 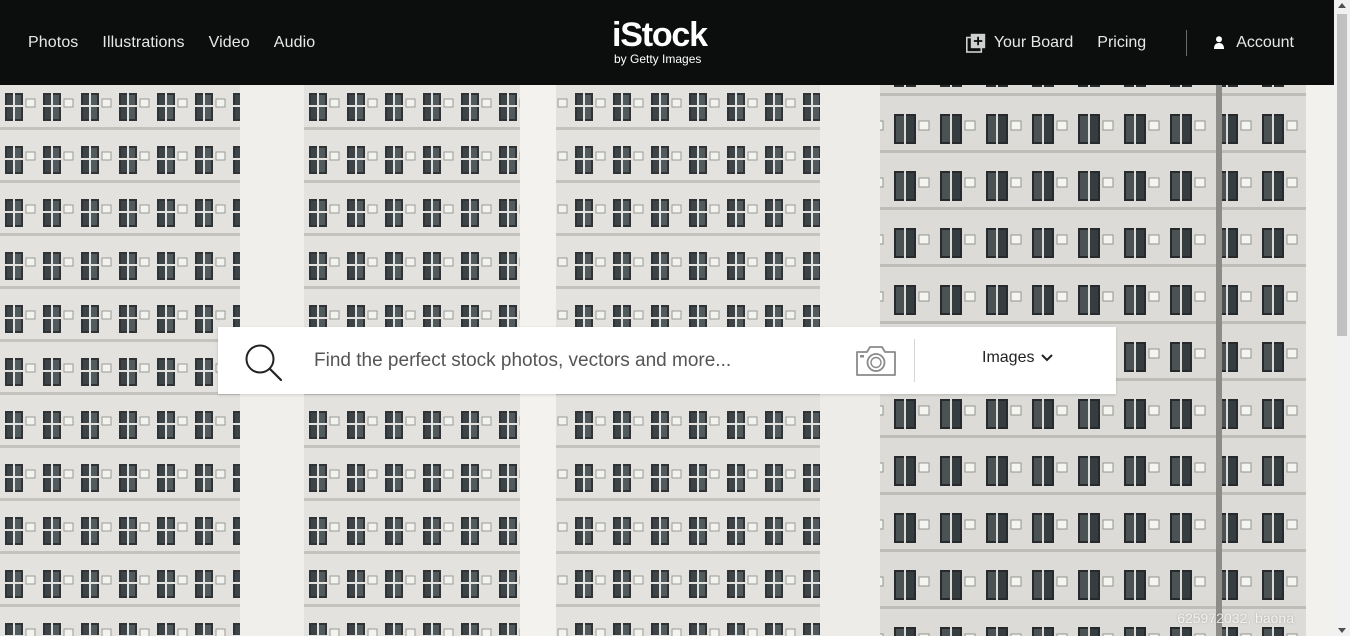 I want to click on media-nav: Photos Illustrations Video Audio, so click(x=171, y=42).